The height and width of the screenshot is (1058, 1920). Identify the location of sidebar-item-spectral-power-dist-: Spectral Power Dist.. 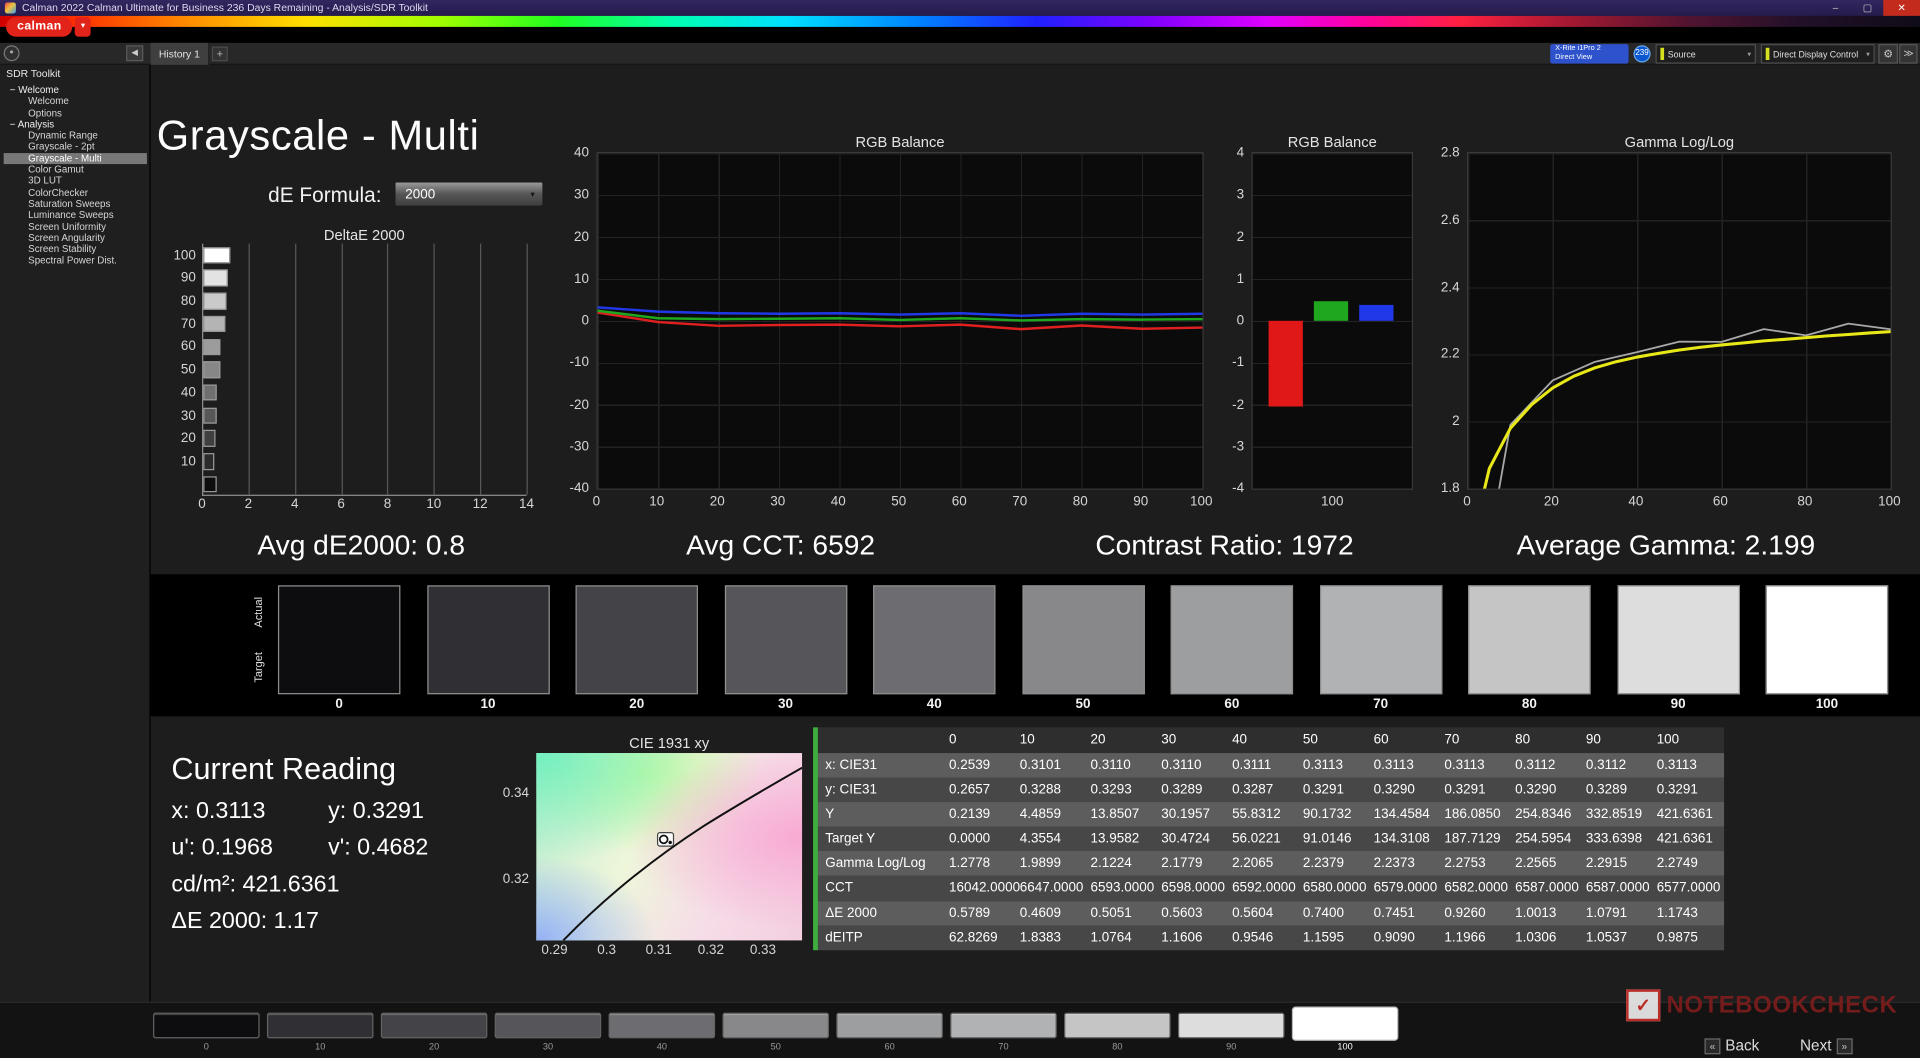
(75, 260).